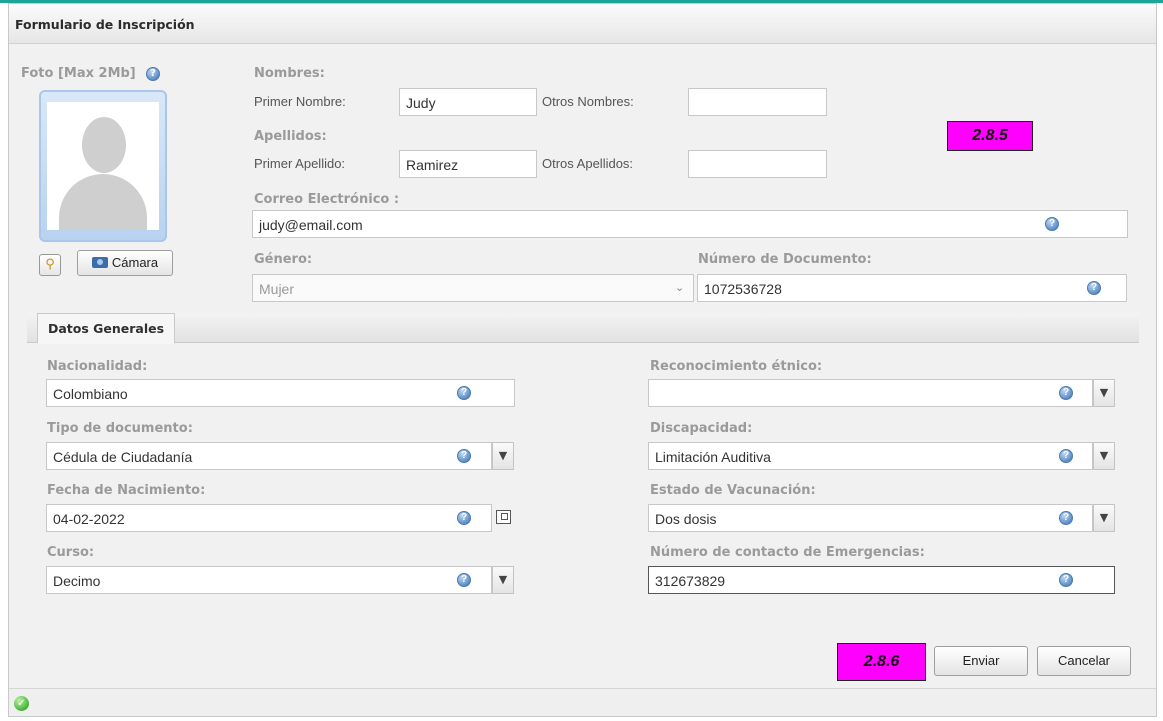  What do you see at coordinates (269, 580) in the screenshot?
I see `course-select: Decimo ?` at bounding box center [269, 580].